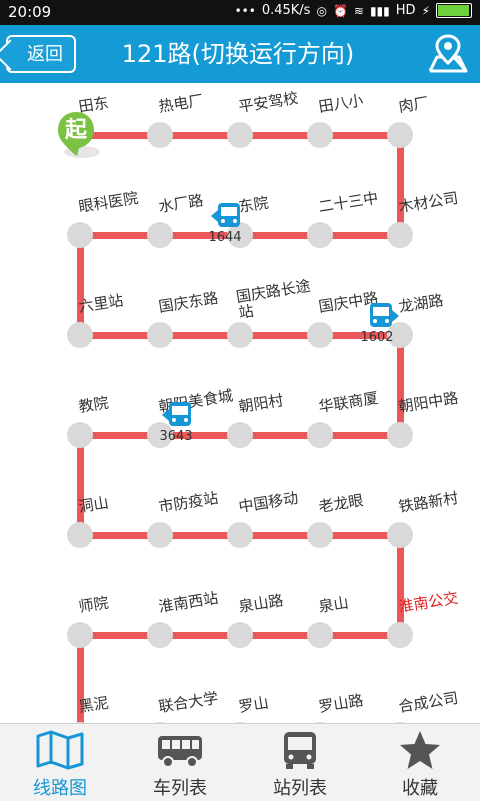  I want to click on station-label: 中国移动, so click(268, 502).